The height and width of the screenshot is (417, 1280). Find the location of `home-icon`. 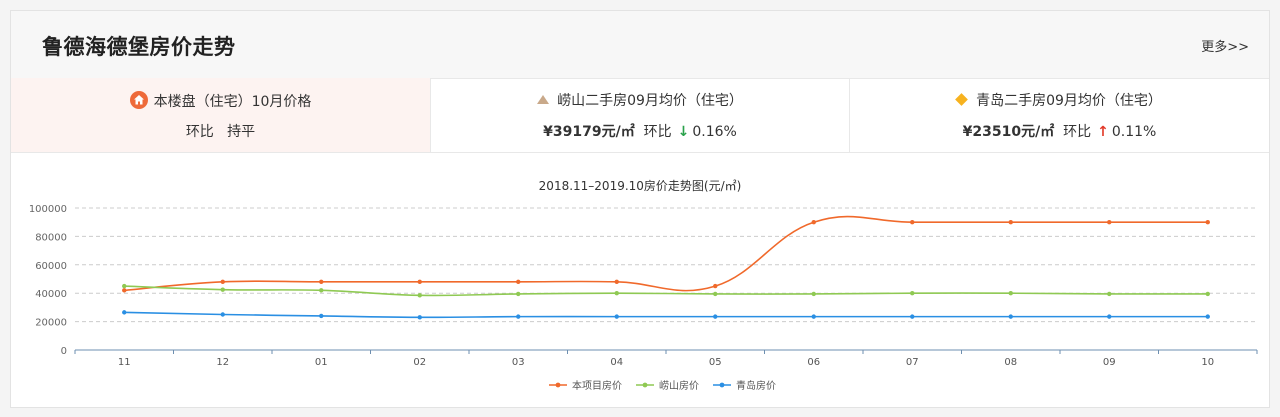

home-icon is located at coordinates (138, 100).